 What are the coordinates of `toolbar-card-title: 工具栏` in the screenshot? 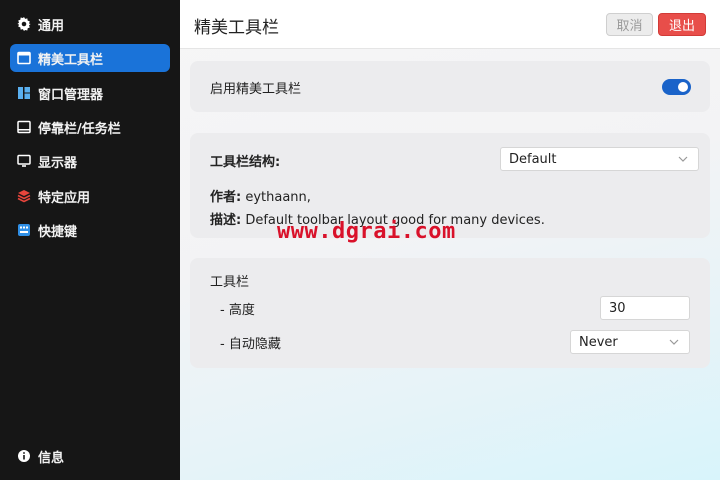 It's located at (230, 282).